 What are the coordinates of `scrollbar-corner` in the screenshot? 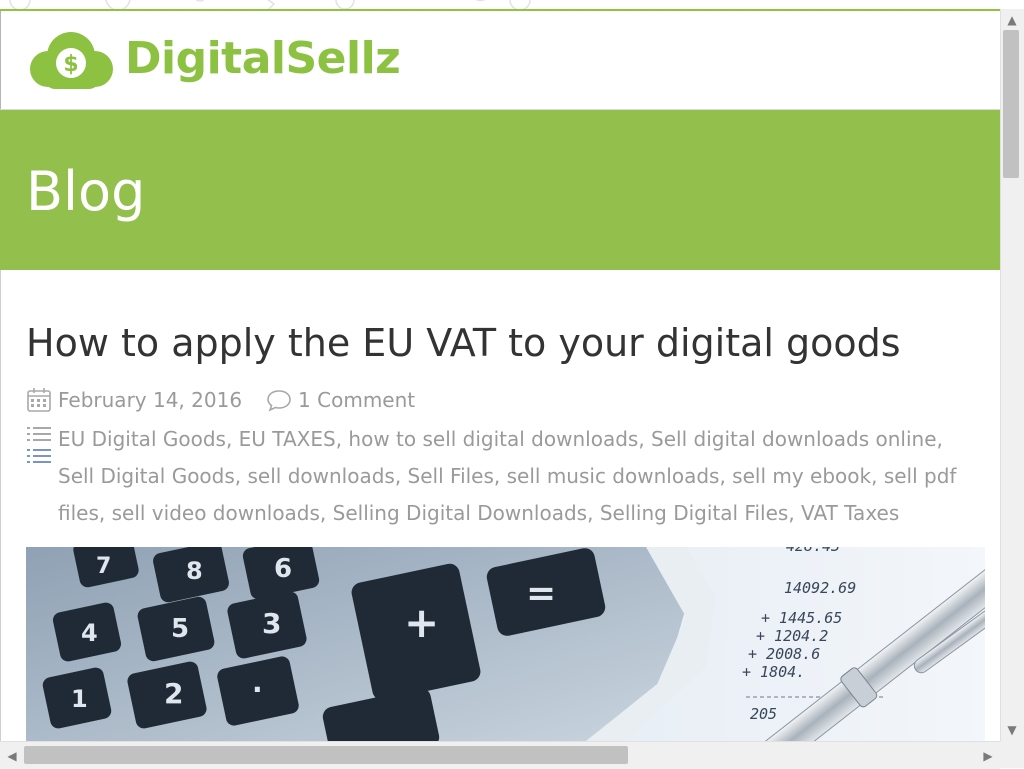 It's located at (1012, 754).